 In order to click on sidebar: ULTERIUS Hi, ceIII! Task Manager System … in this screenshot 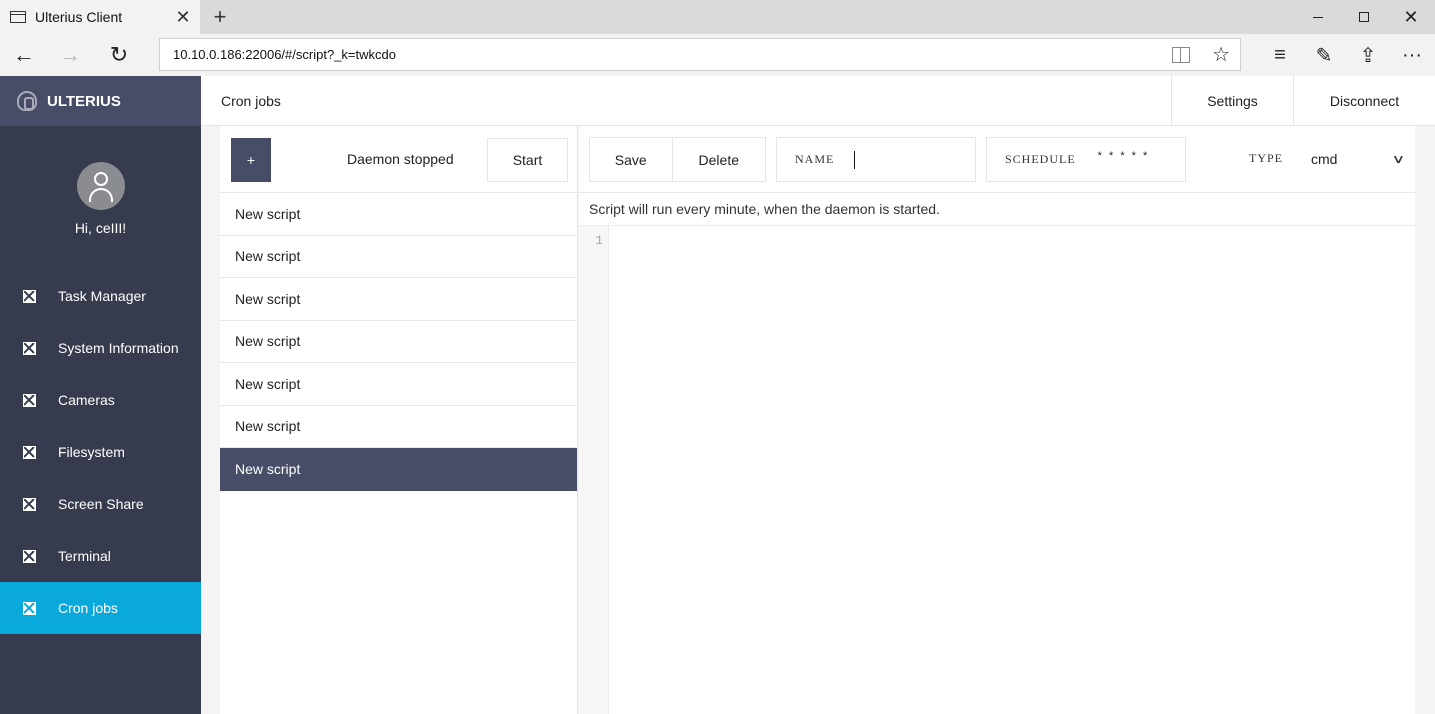, I will do `click(100, 395)`.